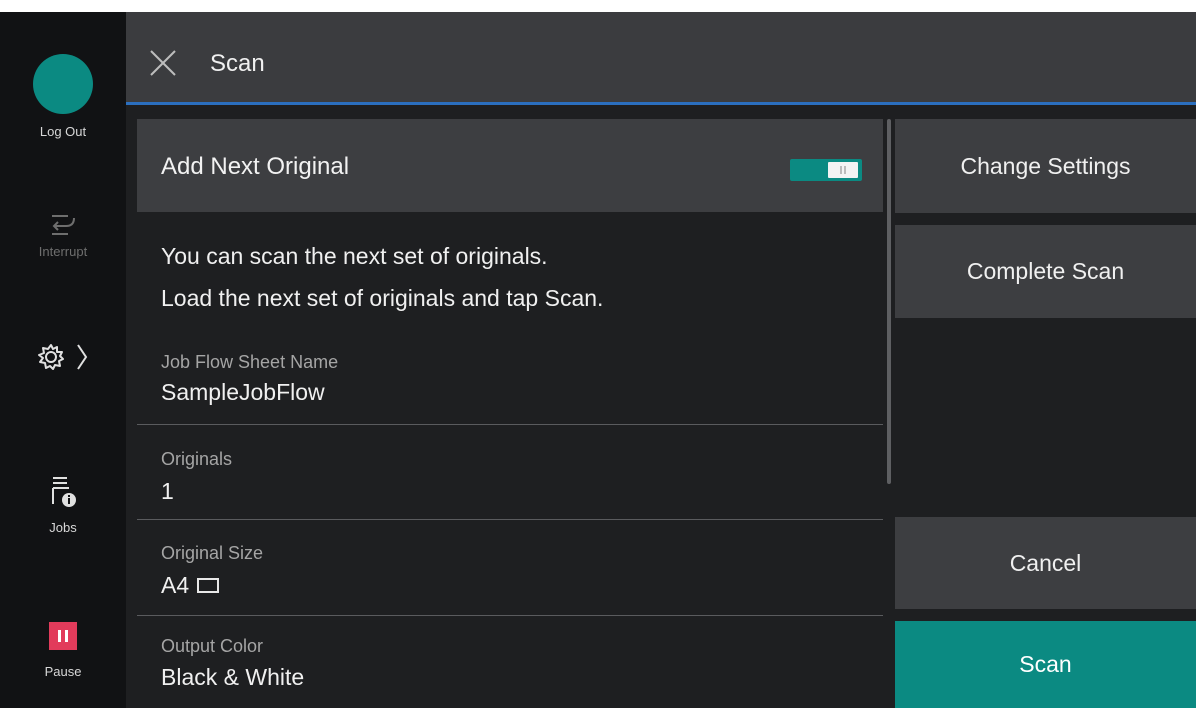 The height and width of the screenshot is (708, 1196). What do you see at coordinates (1045, 664) in the screenshot?
I see `scan-button: Scan` at bounding box center [1045, 664].